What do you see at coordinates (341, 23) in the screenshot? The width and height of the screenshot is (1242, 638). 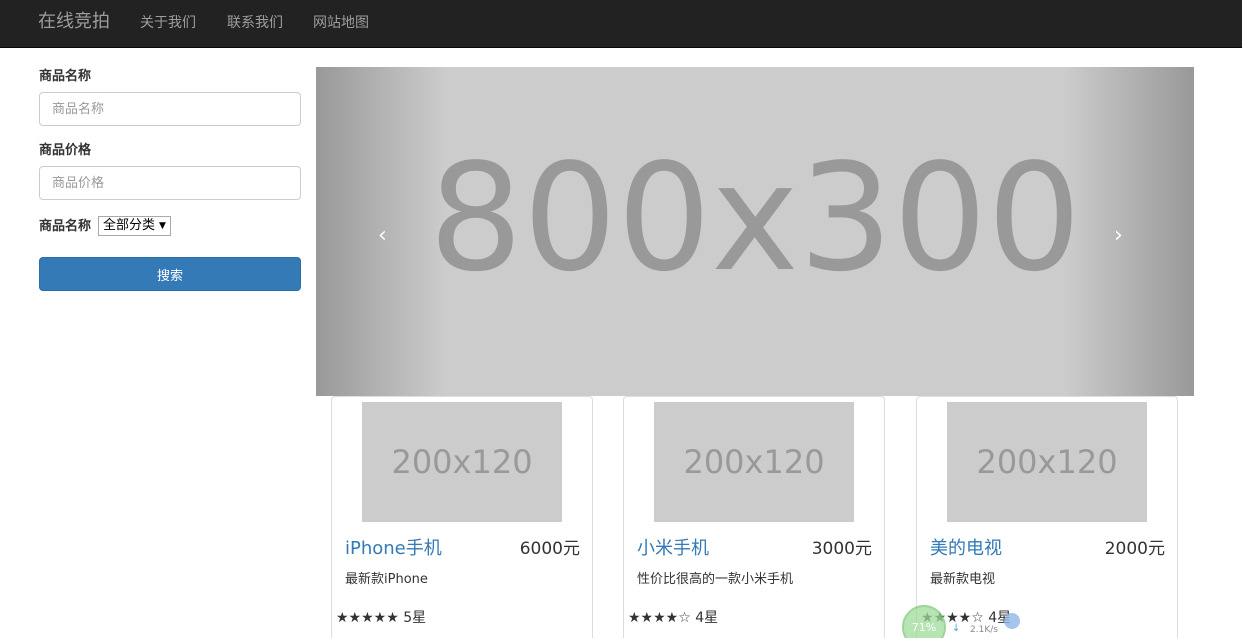 I see `nav-link-sitemap: 网站地图` at bounding box center [341, 23].